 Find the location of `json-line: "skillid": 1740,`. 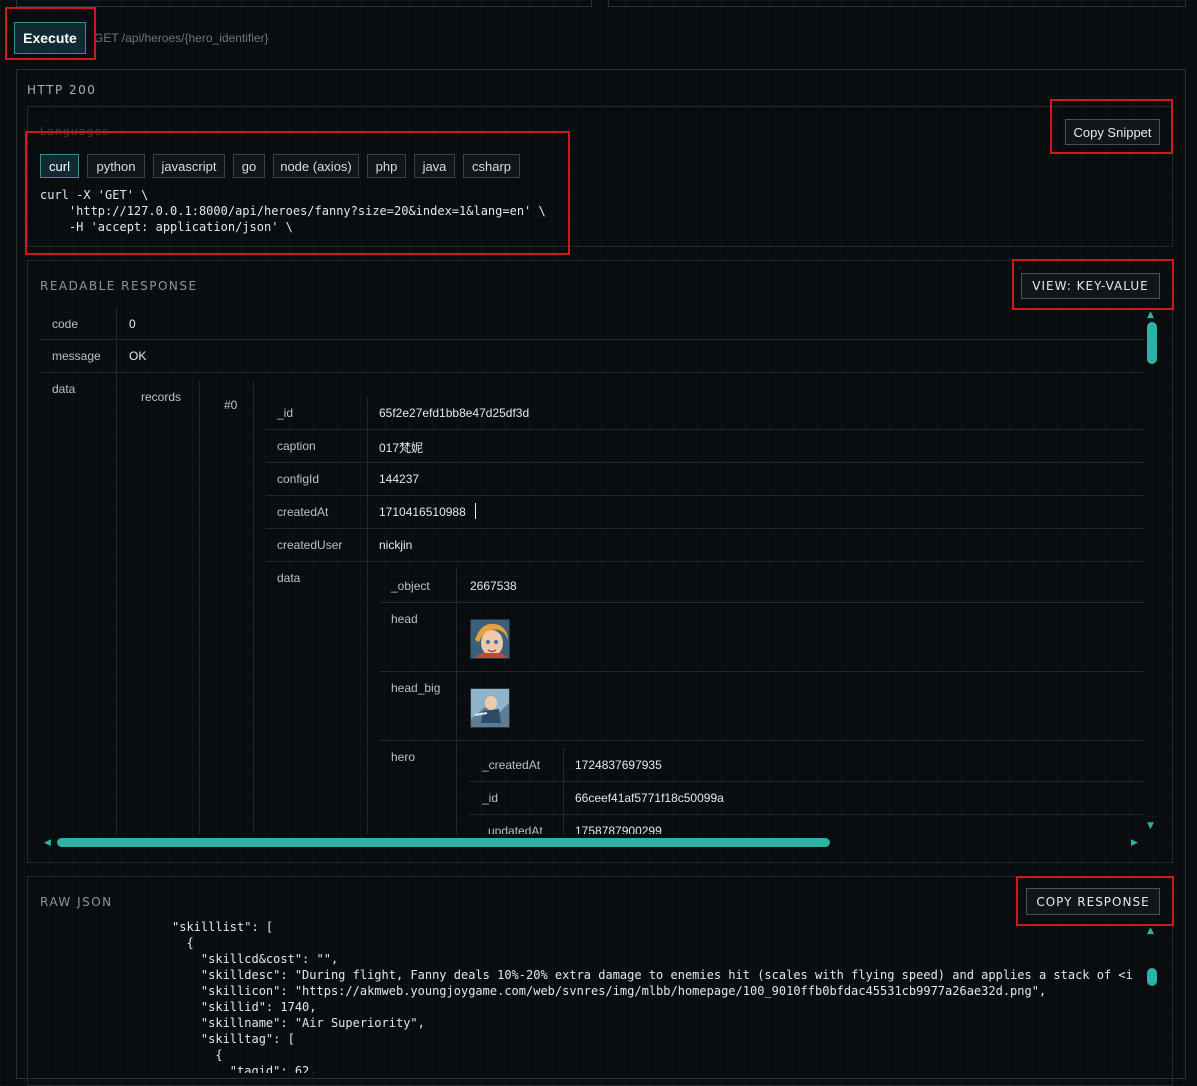

json-line: "skillid": 1740, is located at coordinates (244, 1007).